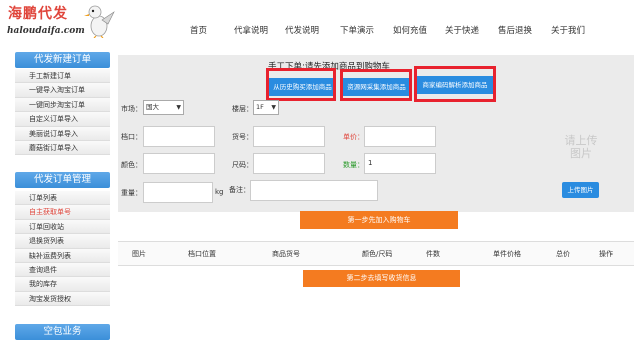 The height and width of the screenshot is (340, 640). Describe the element at coordinates (179, 163) in the screenshot. I see `color-input` at that location.